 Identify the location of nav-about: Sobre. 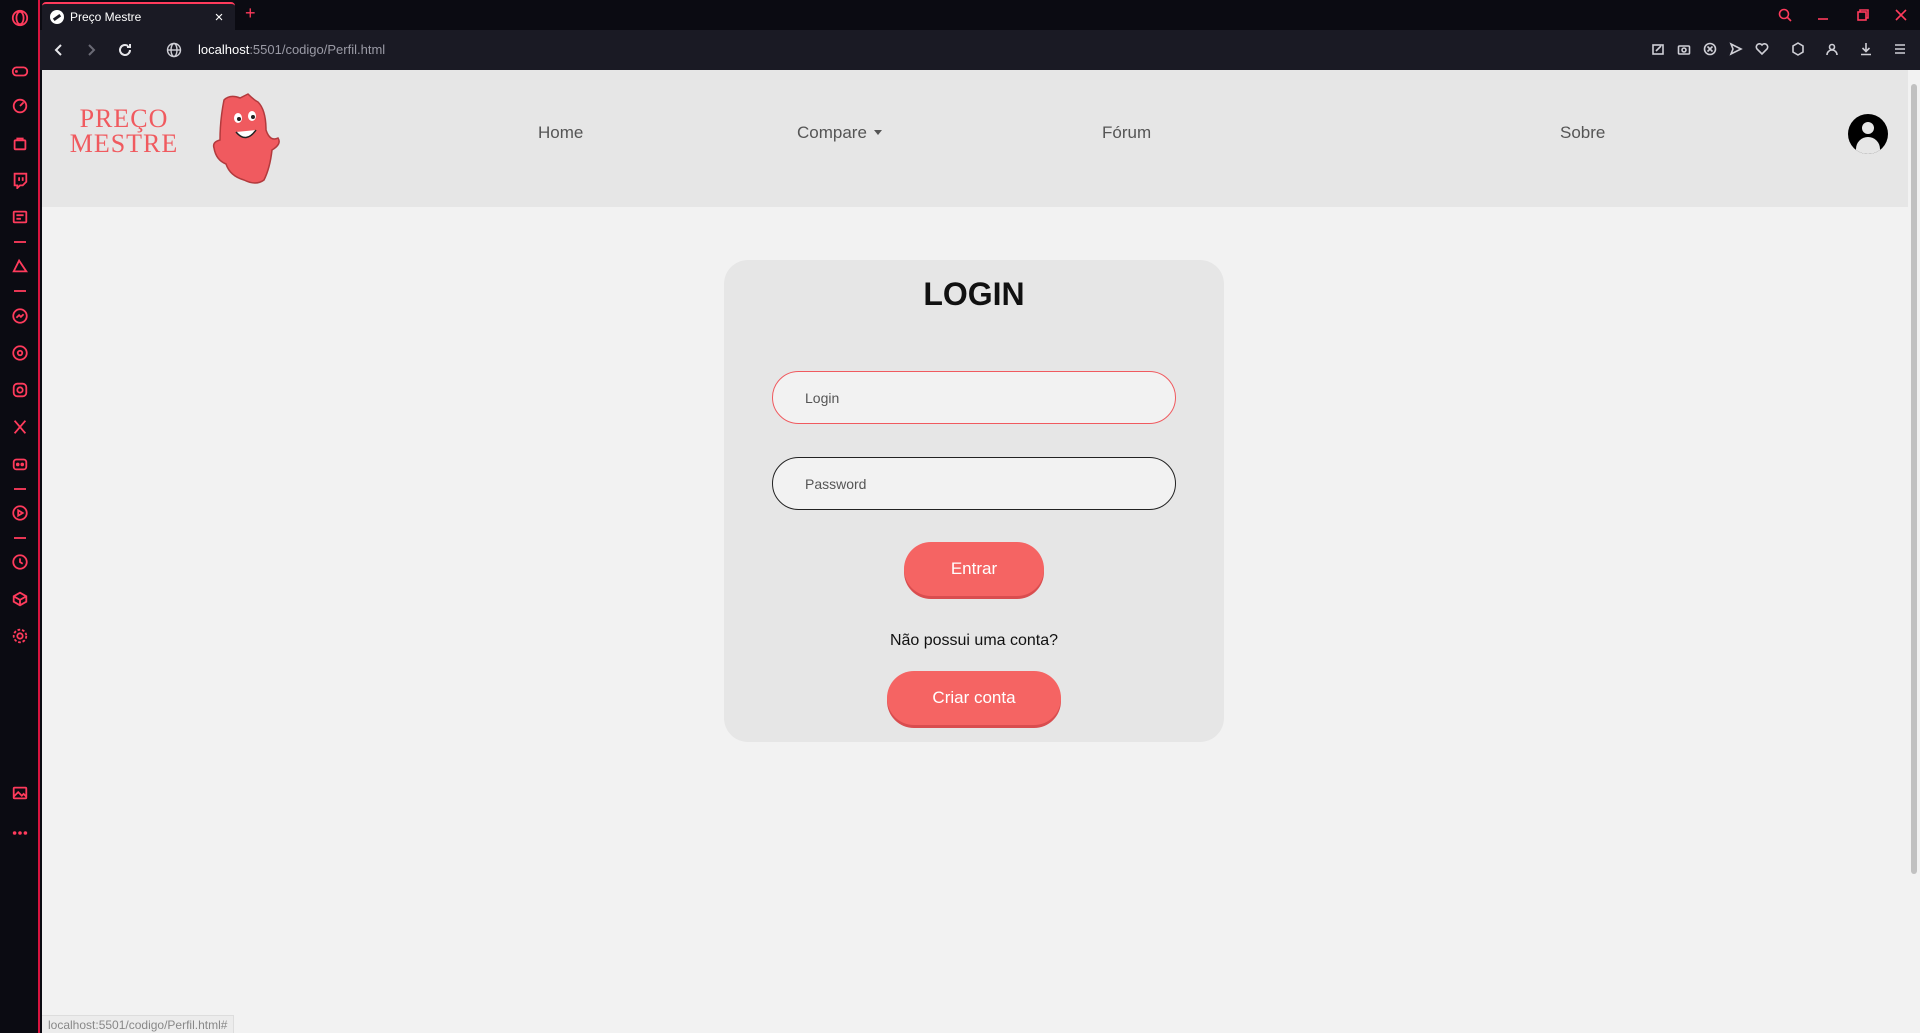
(1582, 133).